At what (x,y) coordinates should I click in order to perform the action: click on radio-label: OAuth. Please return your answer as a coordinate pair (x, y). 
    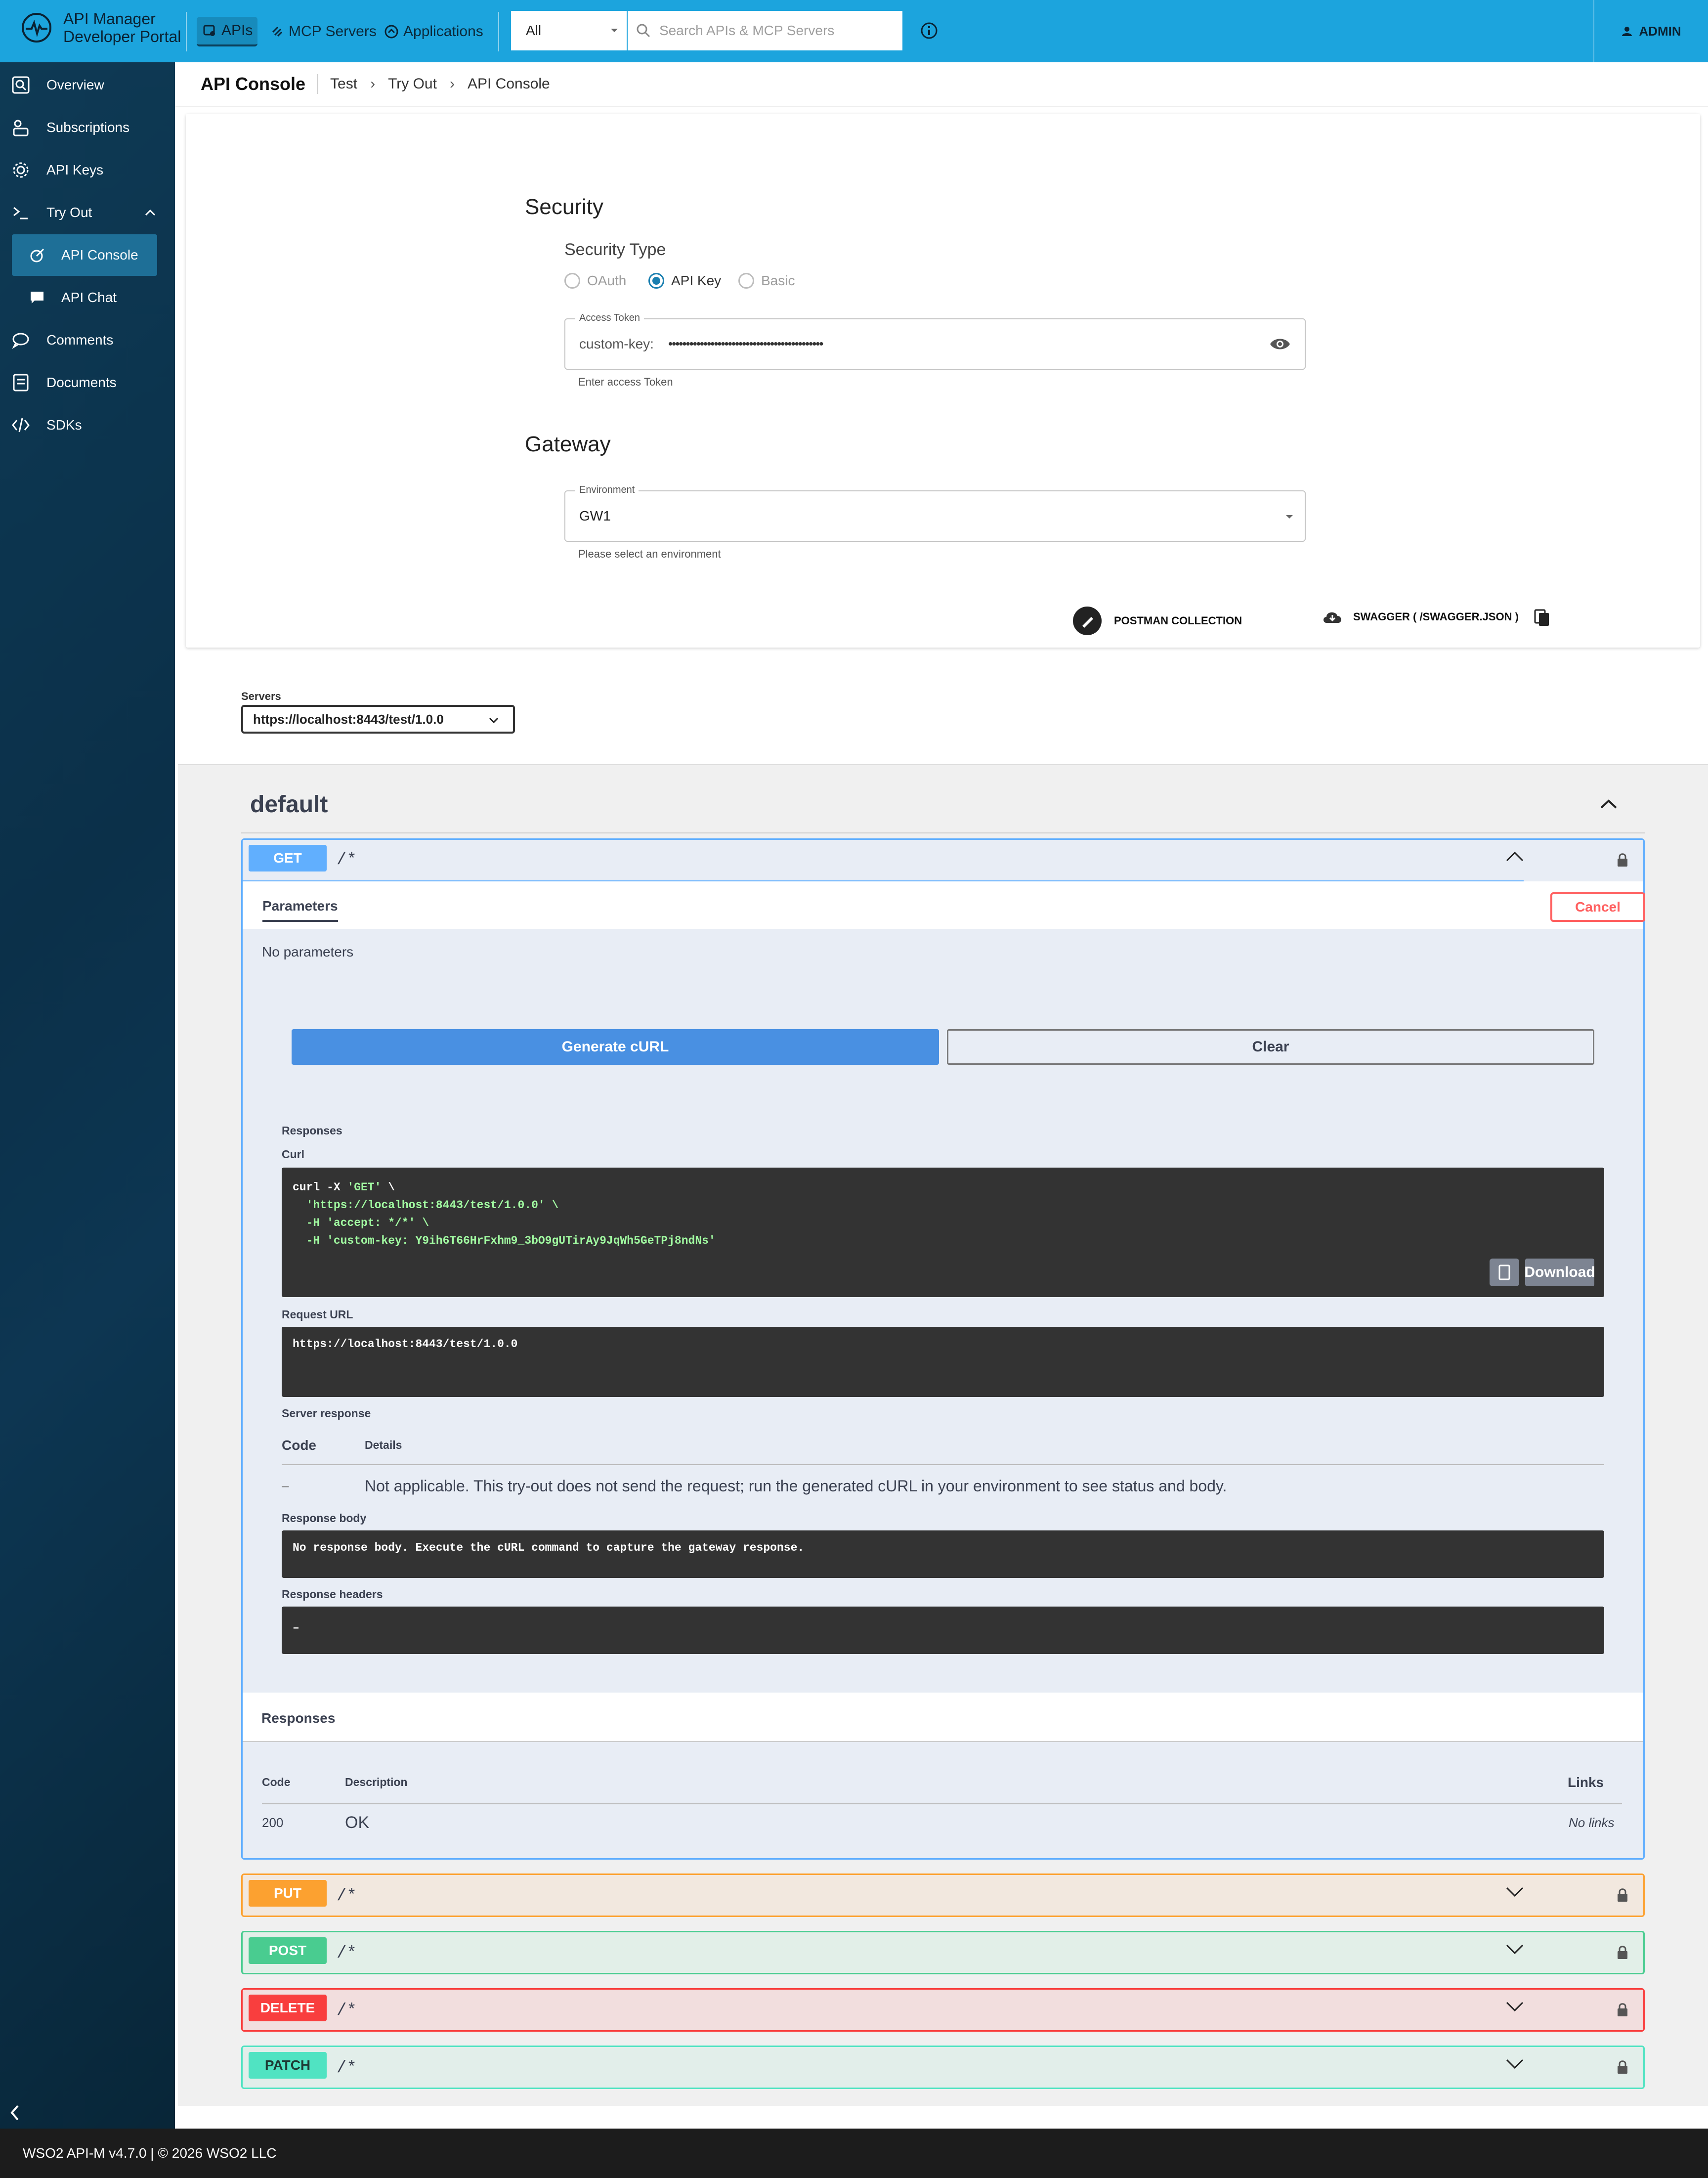
    Looking at the image, I should click on (607, 280).